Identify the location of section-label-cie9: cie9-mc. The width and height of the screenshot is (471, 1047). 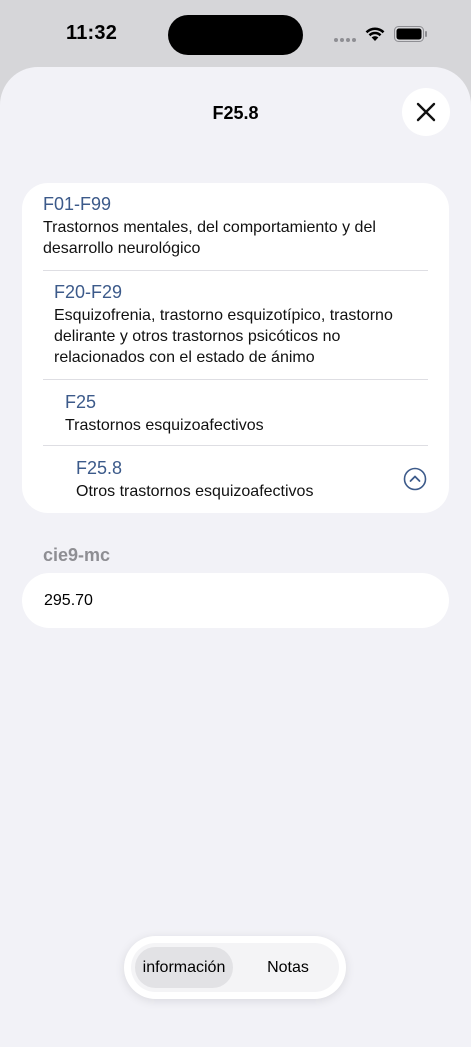
(77, 555).